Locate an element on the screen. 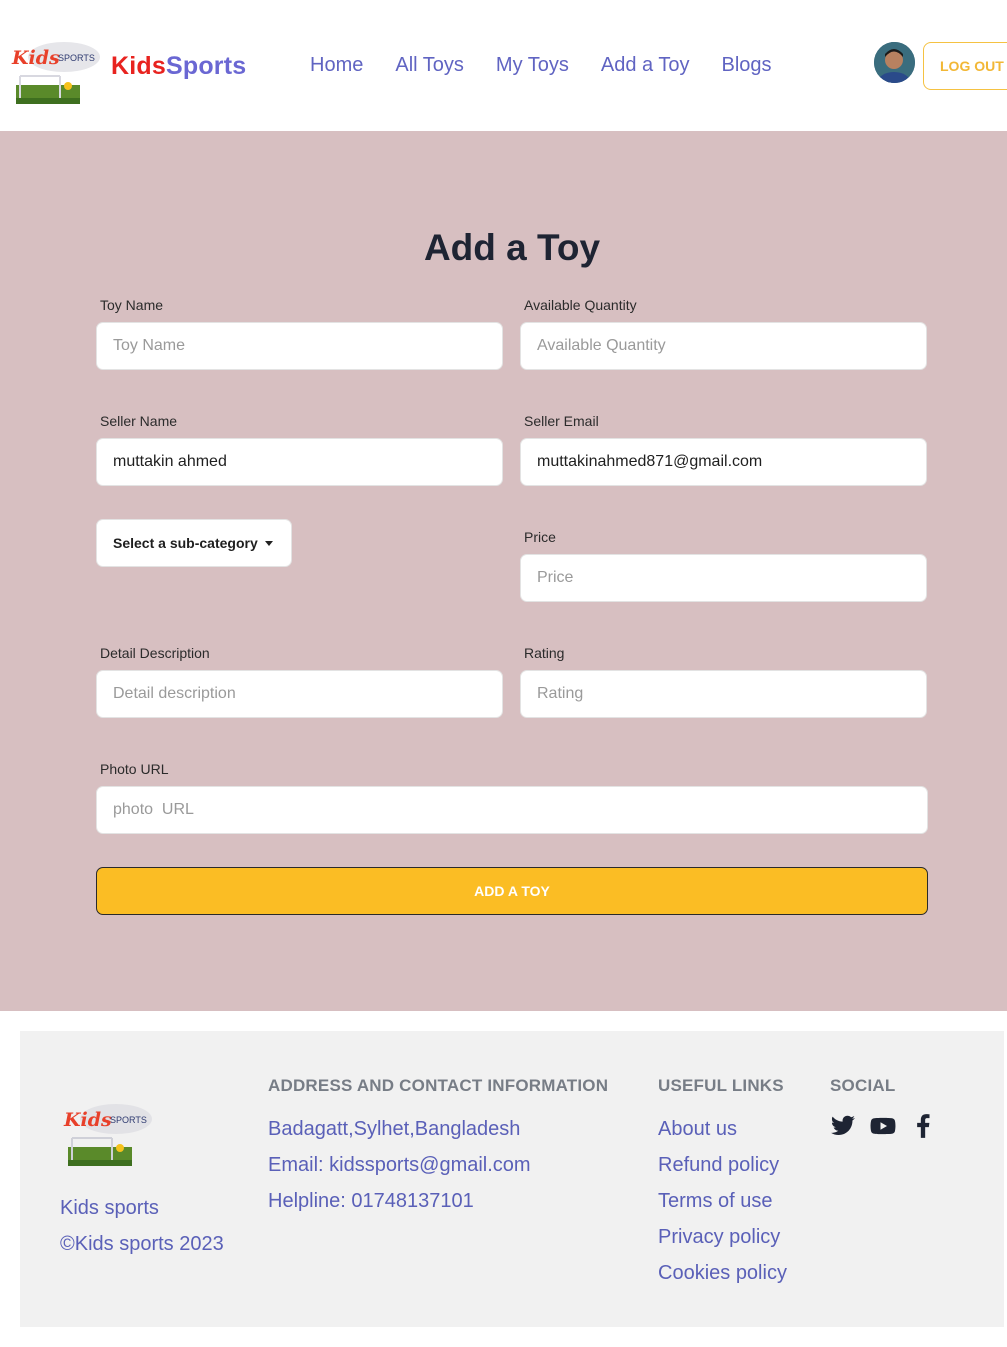 The width and height of the screenshot is (1007, 1347). sub-category-selected: Select a sub-category is located at coordinates (185, 543).